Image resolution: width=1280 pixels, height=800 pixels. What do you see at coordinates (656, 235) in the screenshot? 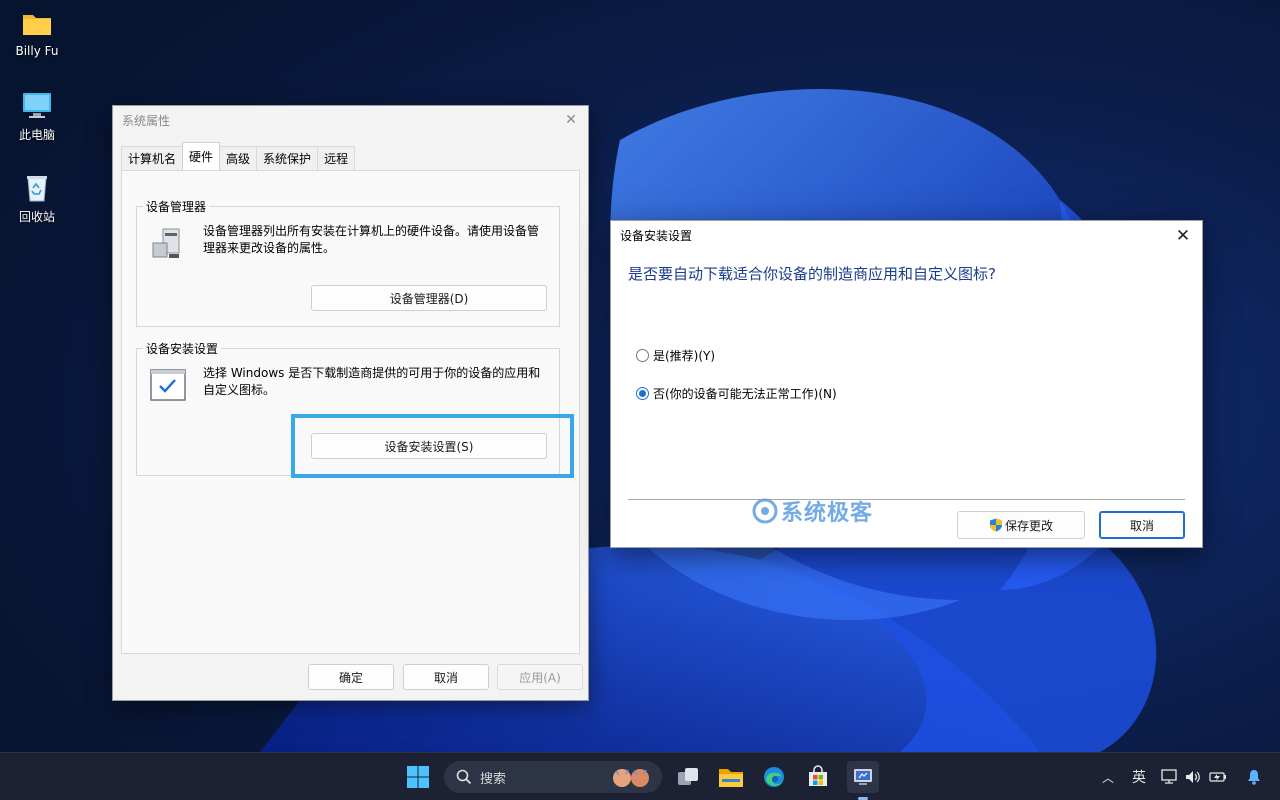
I see `dialog-title: 设备安装设置` at bounding box center [656, 235].